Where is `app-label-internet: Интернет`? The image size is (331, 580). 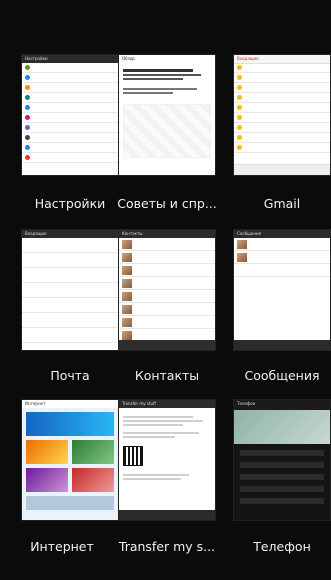
app-label-internet: Интернет is located at coordinates (62, 546).